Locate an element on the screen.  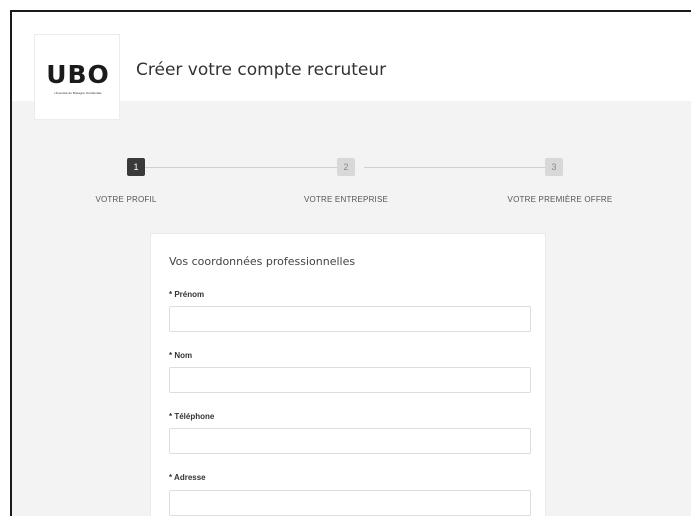
step-2-indicator: 2 is located at coordinates (346, 167).